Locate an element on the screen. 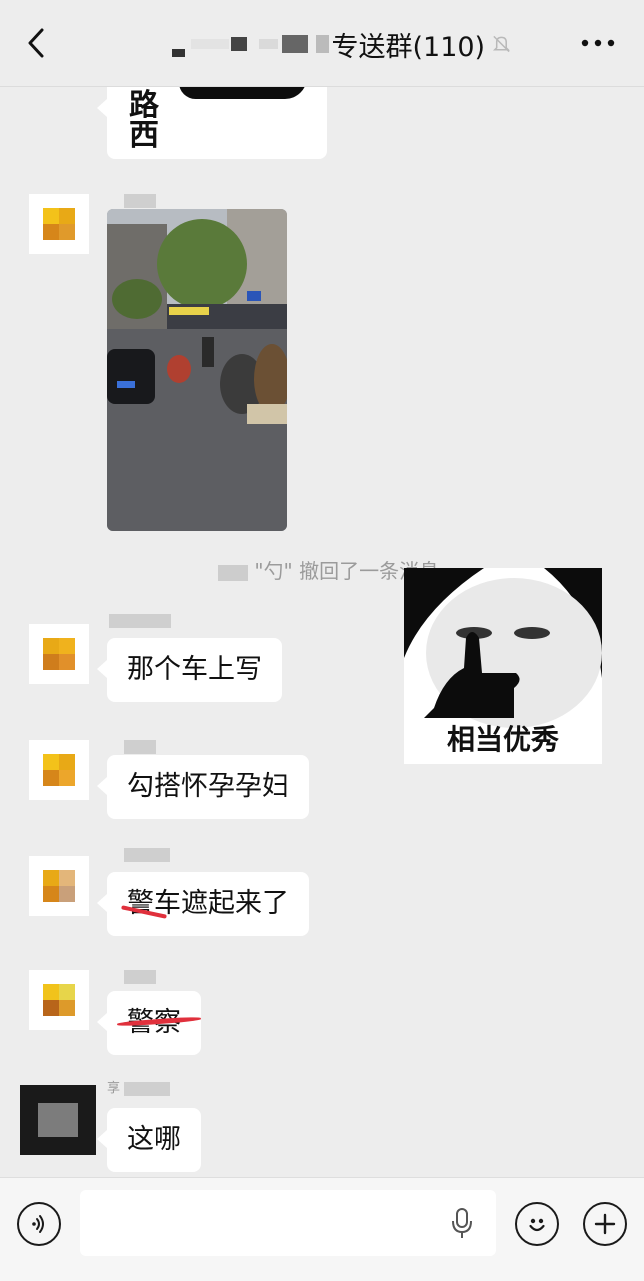 The image size is (644, 1281). message-text: 那个车上写 is located at coordinates (194, 669).